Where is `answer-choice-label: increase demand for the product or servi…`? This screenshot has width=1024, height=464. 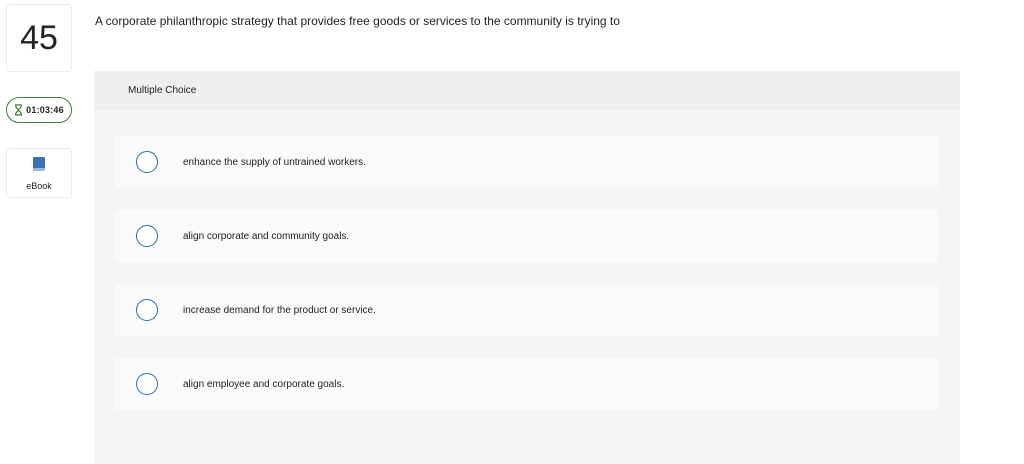
answer-choice-label: increase demand for the product or servi… is located at coordinates (279, 310).